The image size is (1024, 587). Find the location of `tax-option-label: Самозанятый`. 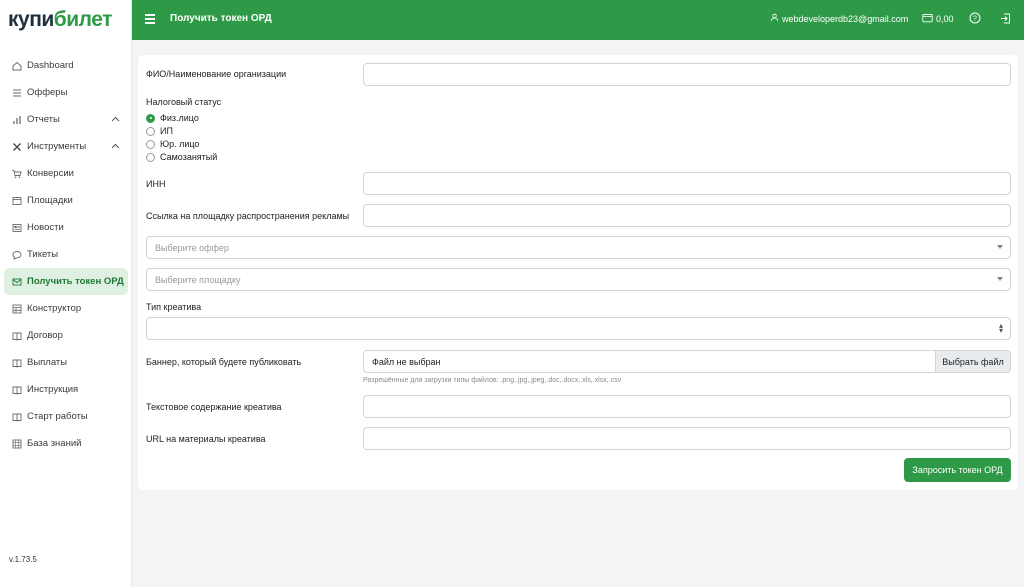

tax-option-label: Самозанятый is located at coordinates (189, 157).